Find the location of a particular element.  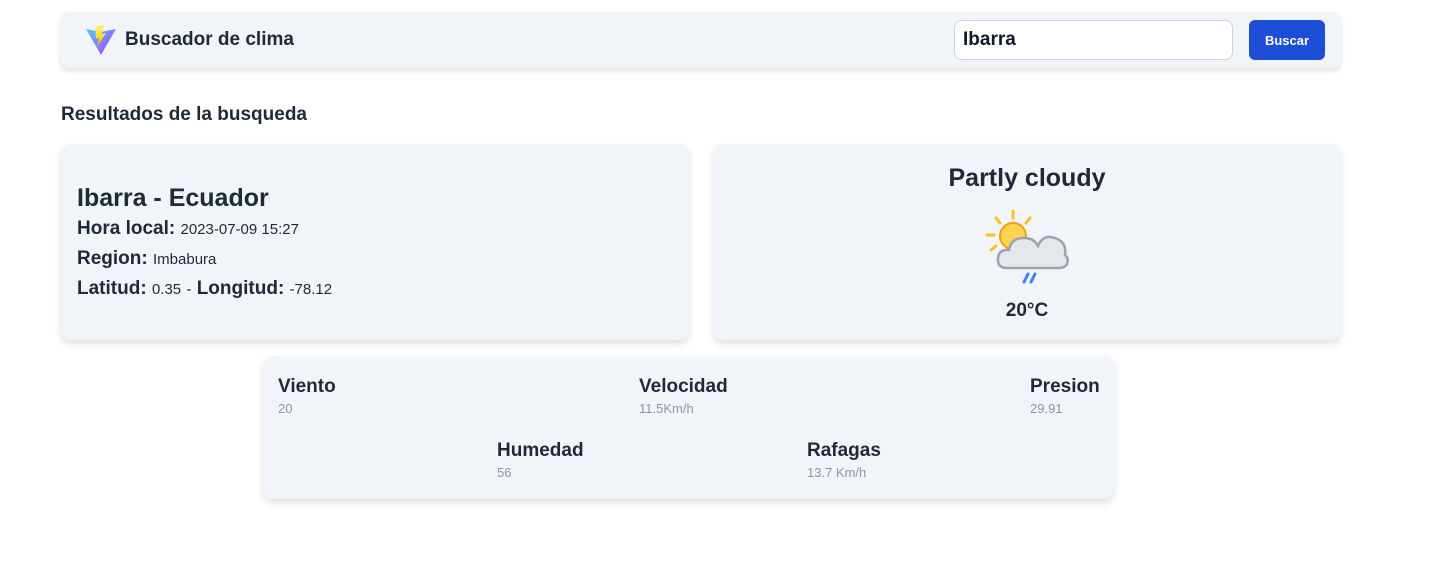

stat-value: 29.91 is located at coordinates (1046, 408).